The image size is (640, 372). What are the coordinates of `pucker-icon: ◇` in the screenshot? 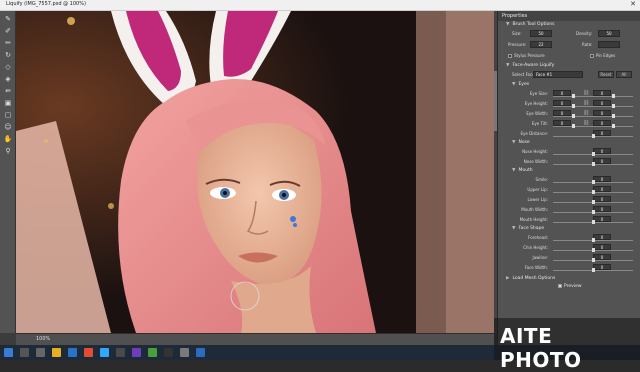 It's located at (8, 67).